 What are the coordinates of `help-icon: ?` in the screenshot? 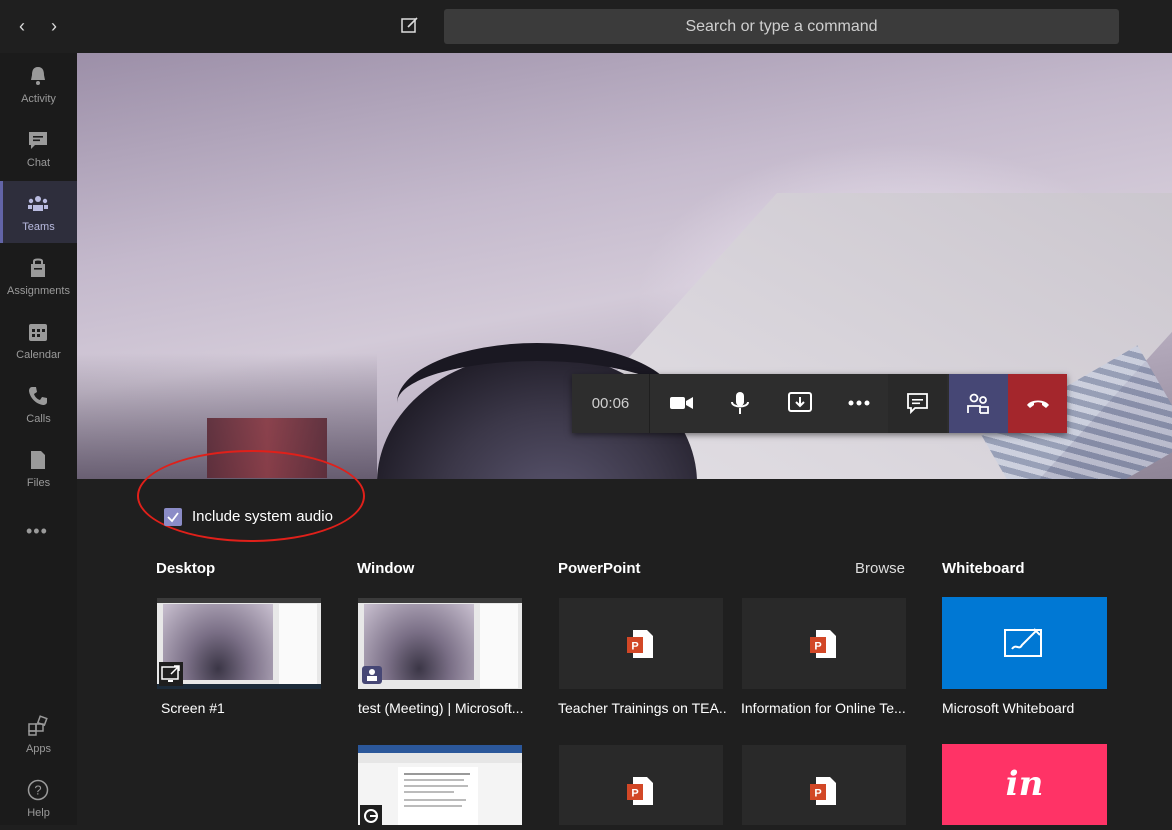 It's located at (38, 790).